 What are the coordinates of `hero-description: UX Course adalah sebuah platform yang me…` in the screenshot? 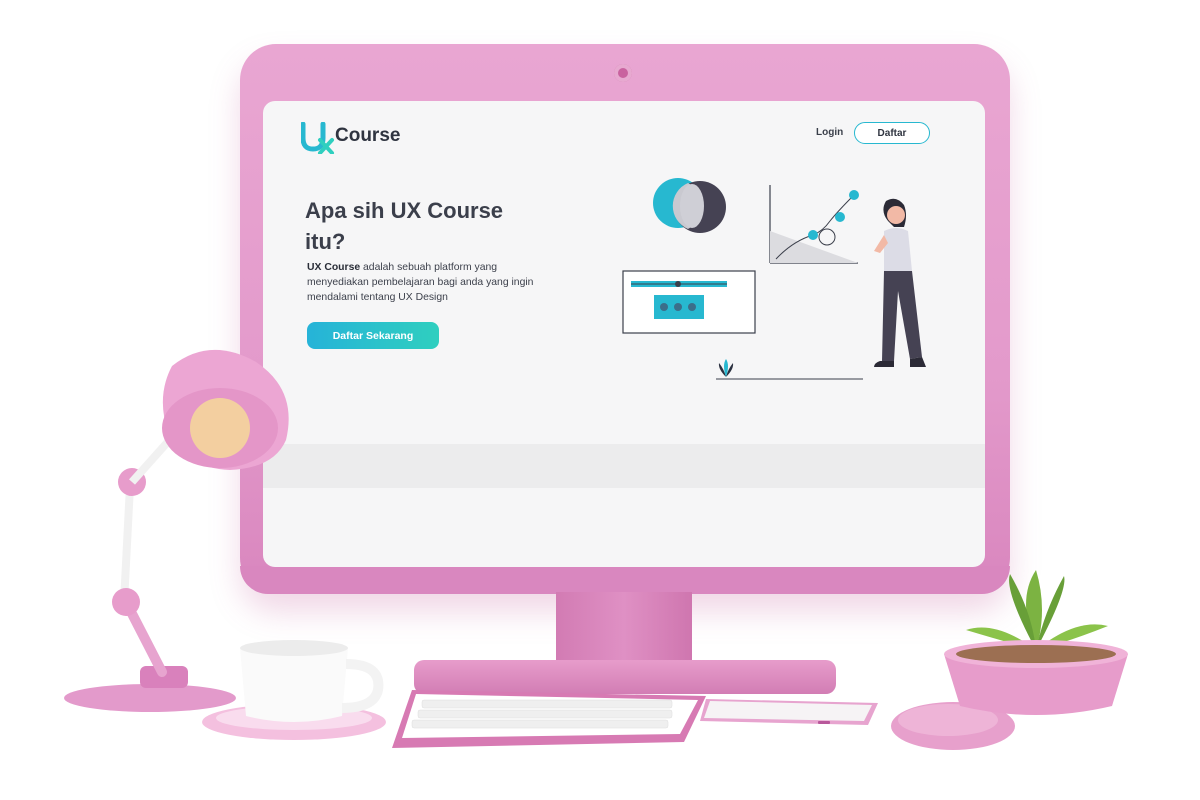 It's located at (427, 282).